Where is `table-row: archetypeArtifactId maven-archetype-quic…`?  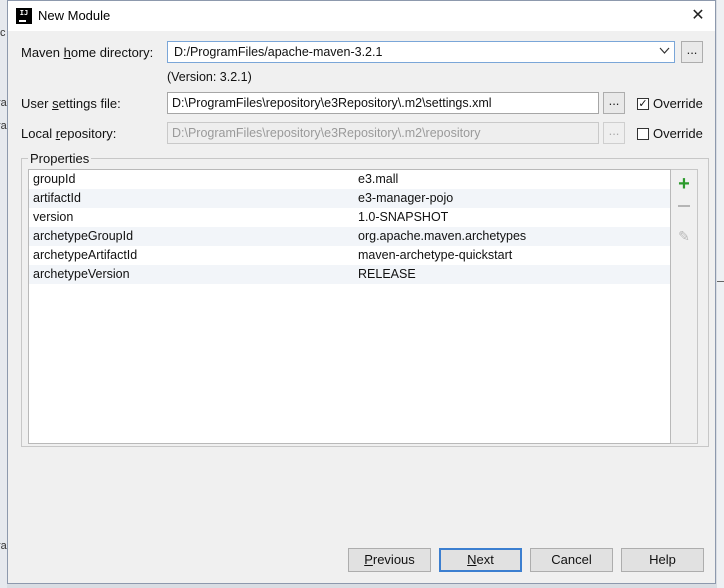
table-row: archetypeArtifactId maven-archetype-quic… is located at coordinates (349, 255).